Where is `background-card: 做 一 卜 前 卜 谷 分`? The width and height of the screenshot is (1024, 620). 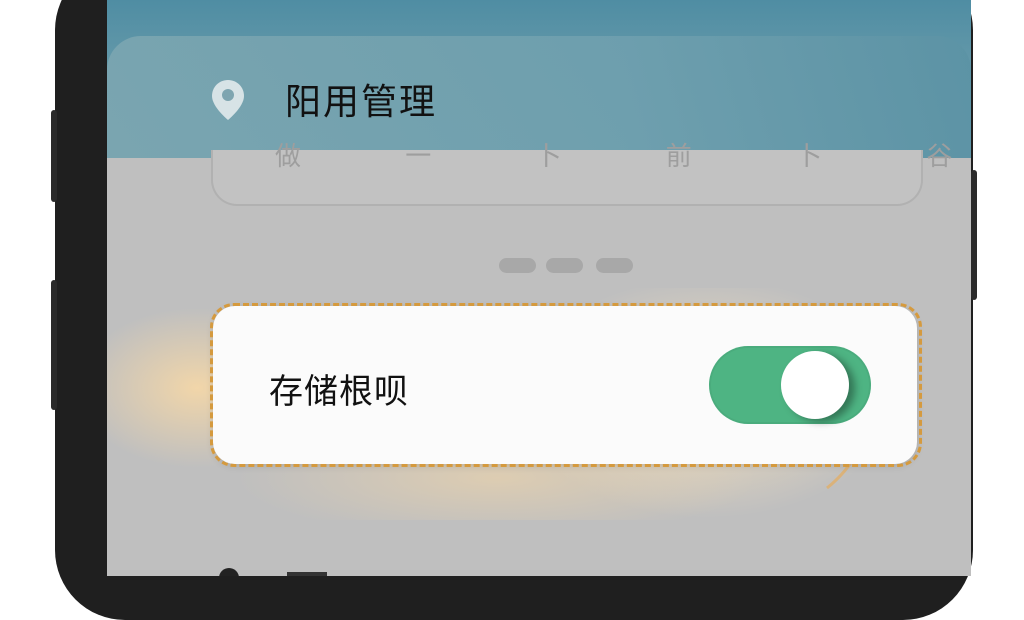 background-card: 做 一 卜 前 卜 谷 分 is located at coordinates (591, 174).